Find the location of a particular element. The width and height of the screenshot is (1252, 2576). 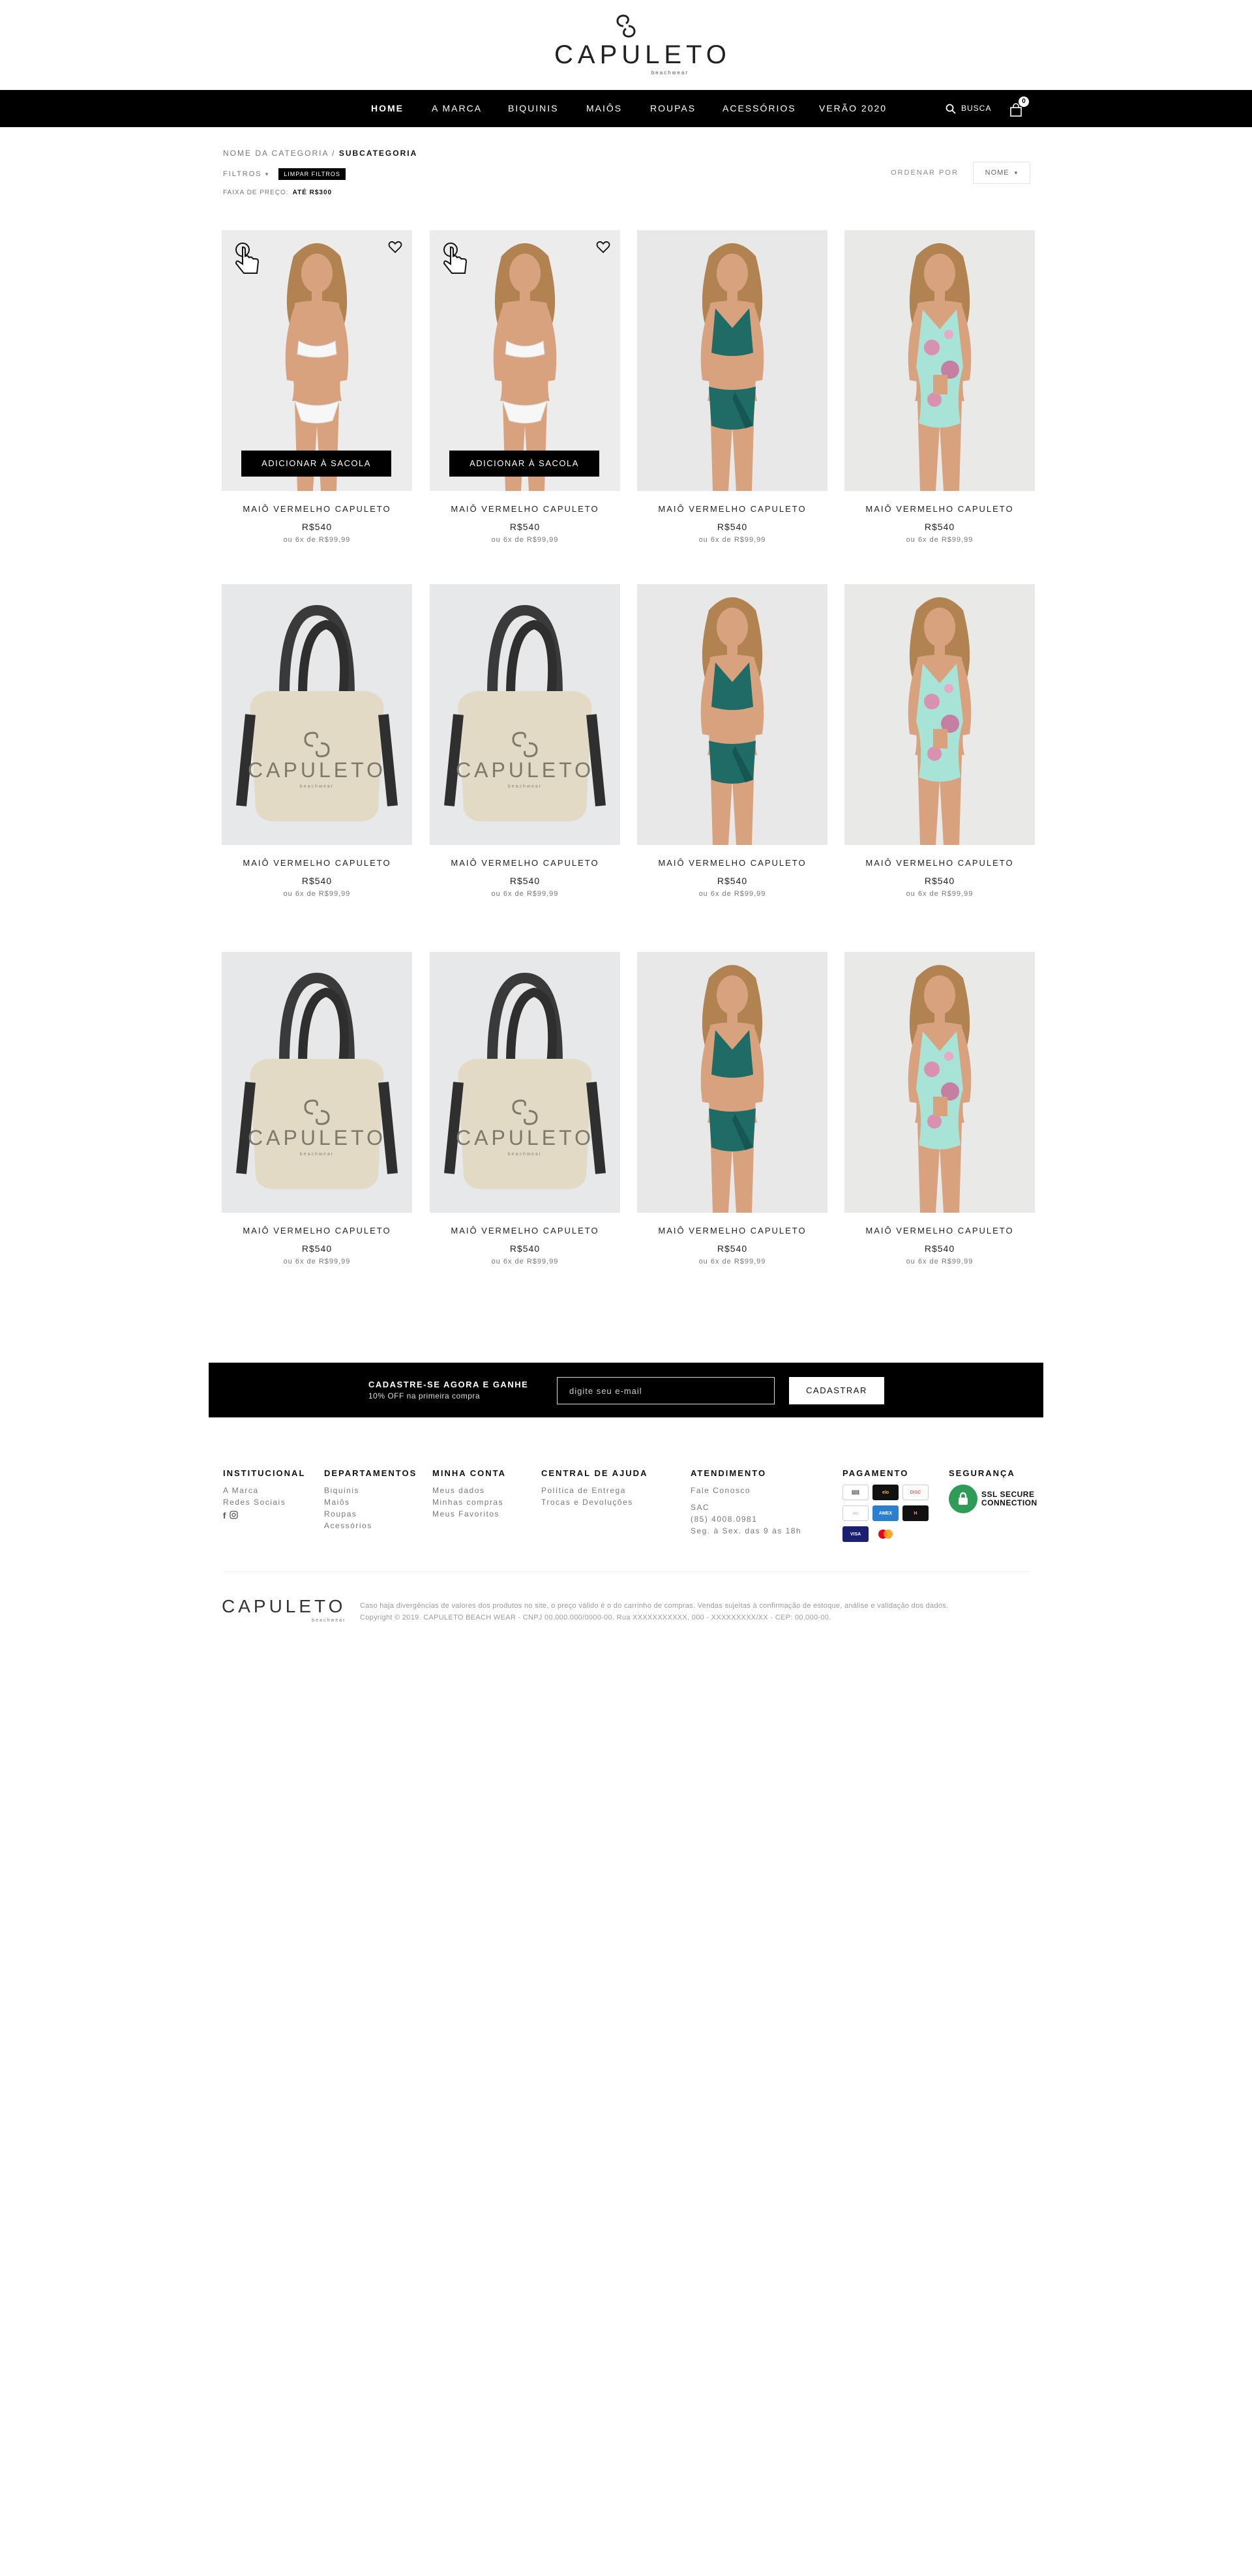

newsletter-subtitle: 10% OFF na primeira compra is located at coordinates (424, 1395).